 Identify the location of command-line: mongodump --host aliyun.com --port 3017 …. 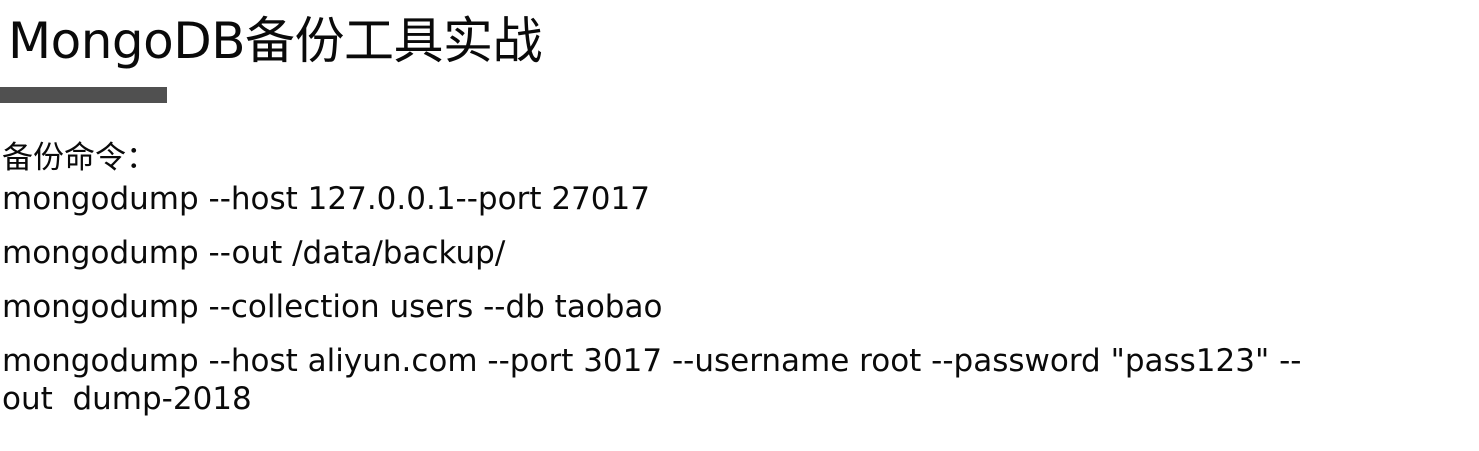
(652, 380).